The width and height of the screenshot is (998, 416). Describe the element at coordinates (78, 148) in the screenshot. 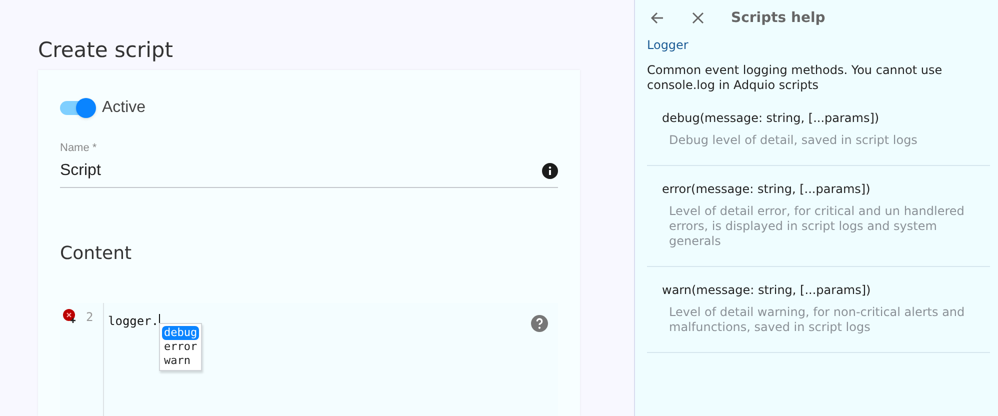

I see `field-label: Name *` at that location.